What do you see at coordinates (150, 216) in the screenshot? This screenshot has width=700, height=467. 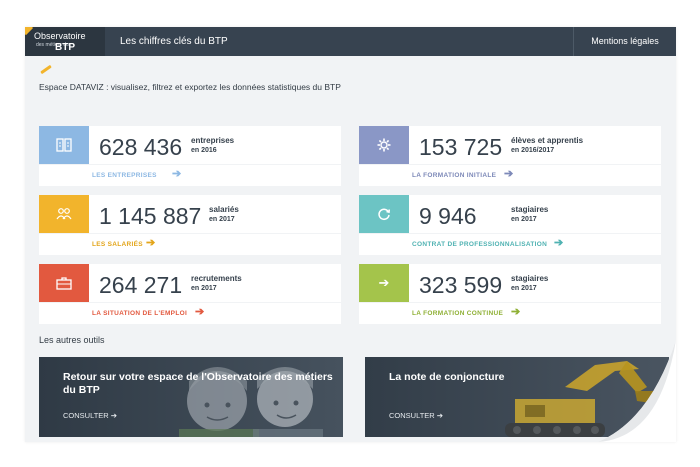 I see `stat-value: 1 145 887` at bounding box center [150, 216].